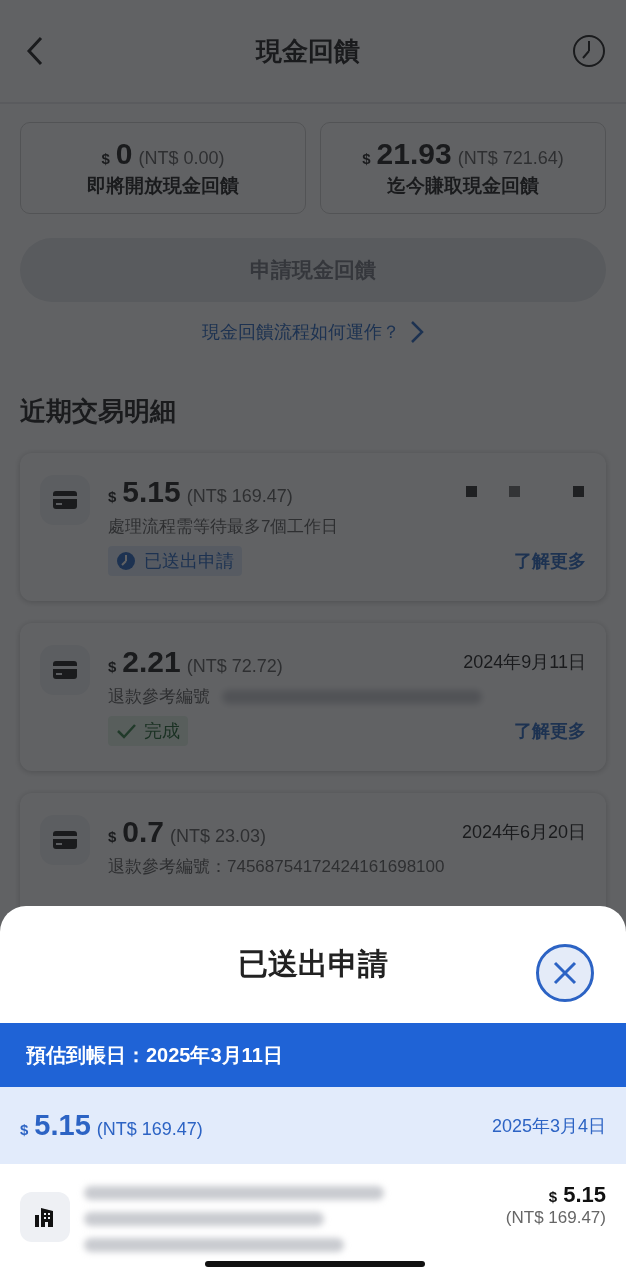 The height and width of the screenshot is (1279, 626). What do you see at coordinates (523, 832) in the screenshot?
I see `transaction-date: 2024年6月20日` at bounding box center [523, 832].